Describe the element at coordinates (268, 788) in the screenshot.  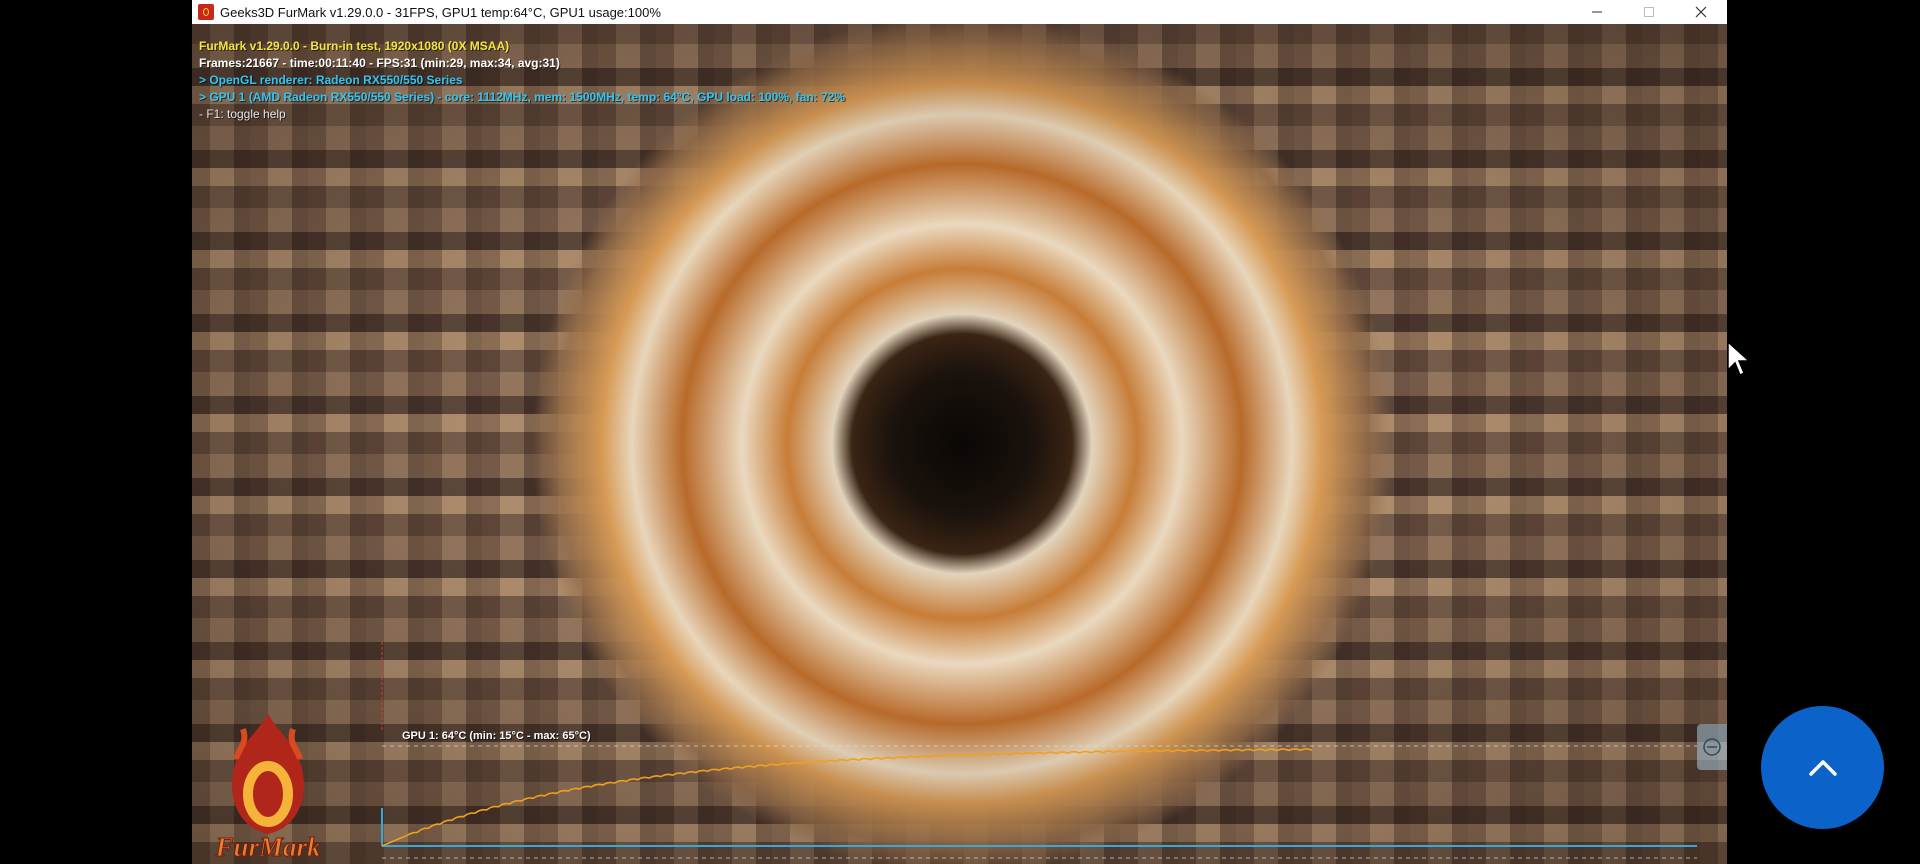
I see `furmark-logo: FurMark` at that location.